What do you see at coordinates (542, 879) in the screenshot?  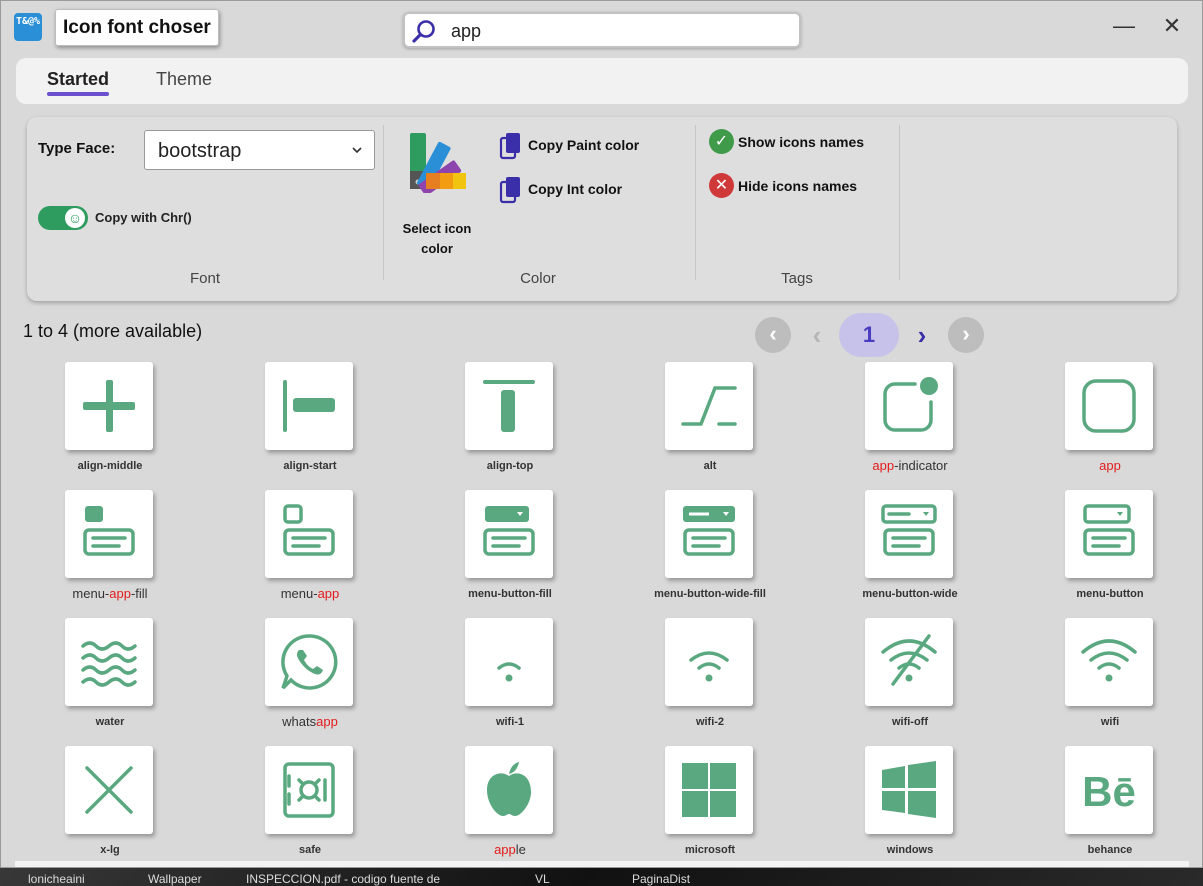 I see `taskbar-item: VL` at bounding box center [542, 879].